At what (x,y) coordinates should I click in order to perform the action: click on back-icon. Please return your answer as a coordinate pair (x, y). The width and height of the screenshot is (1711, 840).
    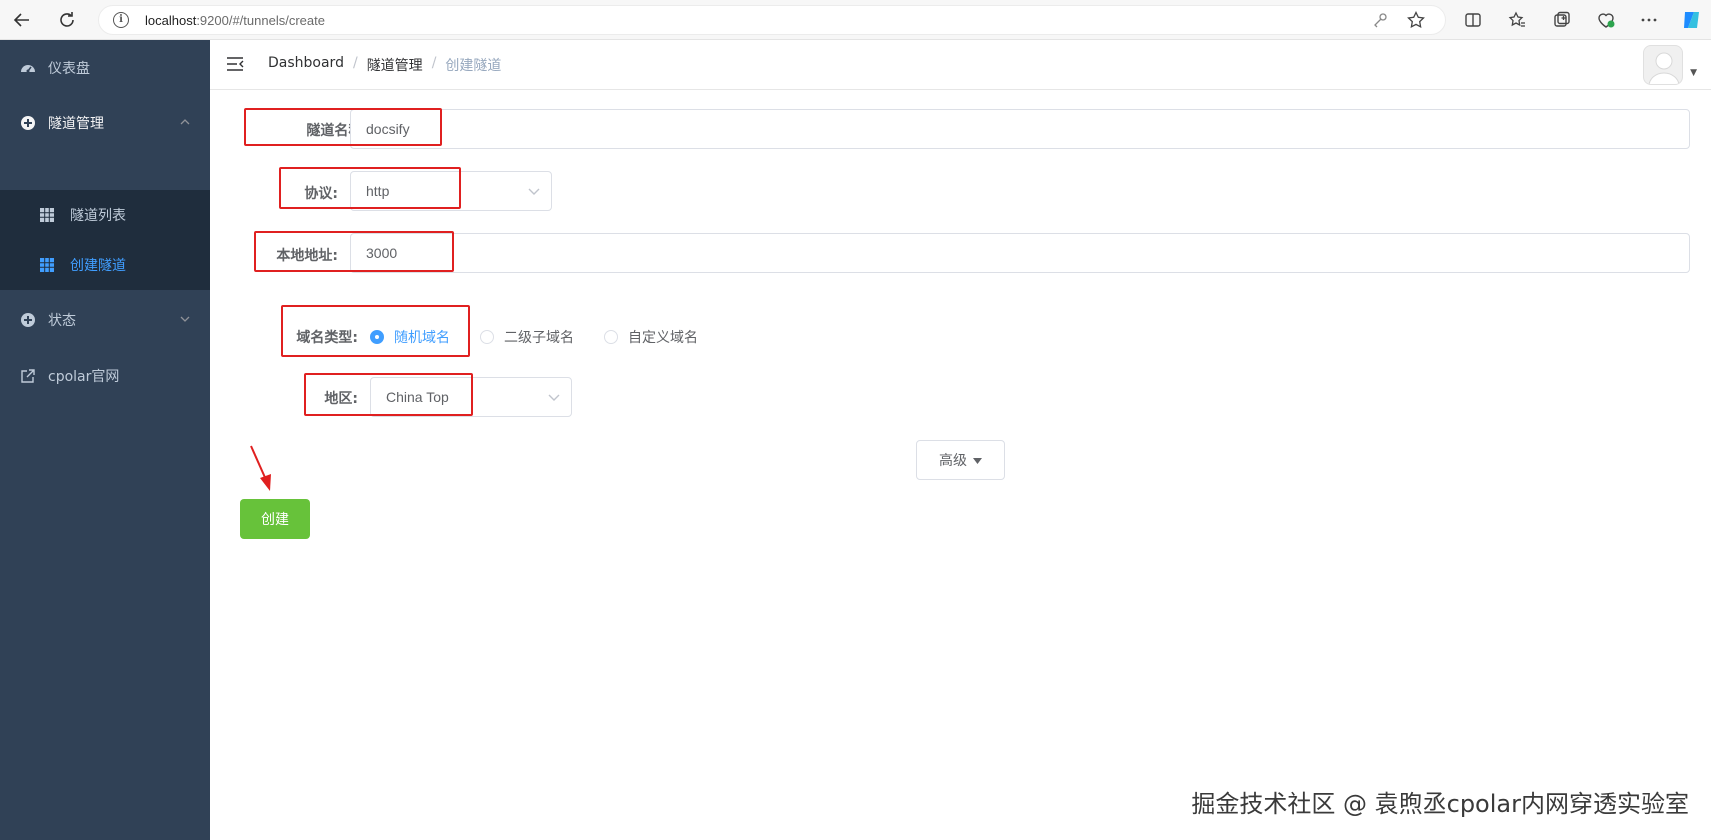
    Looking at the image, I should click on (22, 20).